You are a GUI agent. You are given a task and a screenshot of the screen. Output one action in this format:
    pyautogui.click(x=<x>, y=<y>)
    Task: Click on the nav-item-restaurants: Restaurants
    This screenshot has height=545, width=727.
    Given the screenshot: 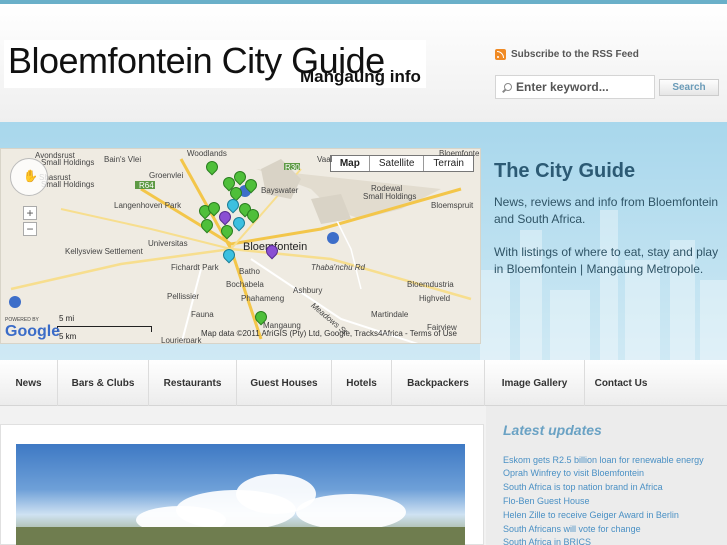 What is the action you would take?
    pyautogui.click(x=193, y=383)
    